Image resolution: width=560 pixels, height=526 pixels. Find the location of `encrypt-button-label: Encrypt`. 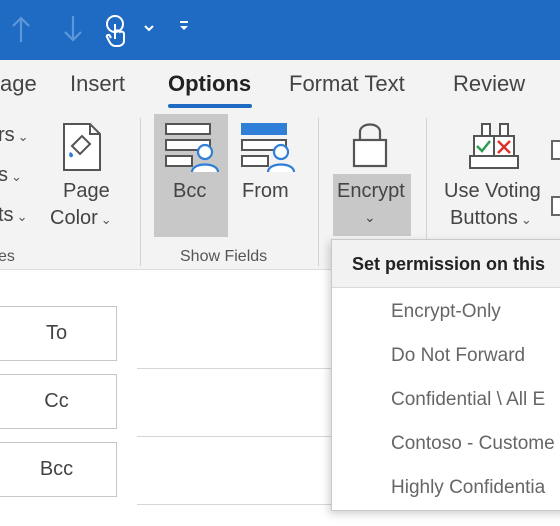

encrypt-button-label: Encrypt is located at coordinates (371, 191).